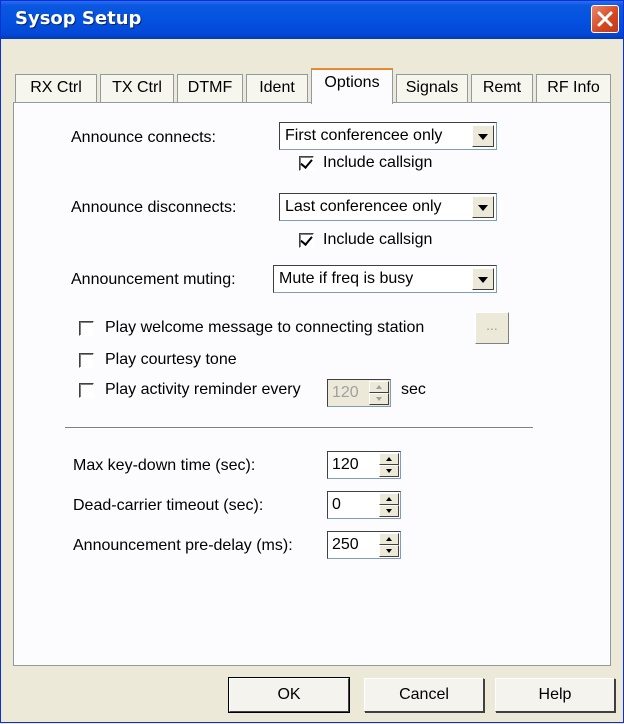  What do you see at coordinates (378, 239) in the screenshot?
I see `include-callsign-disconnects-label: Include callsign` at bounding box center [378, 239].